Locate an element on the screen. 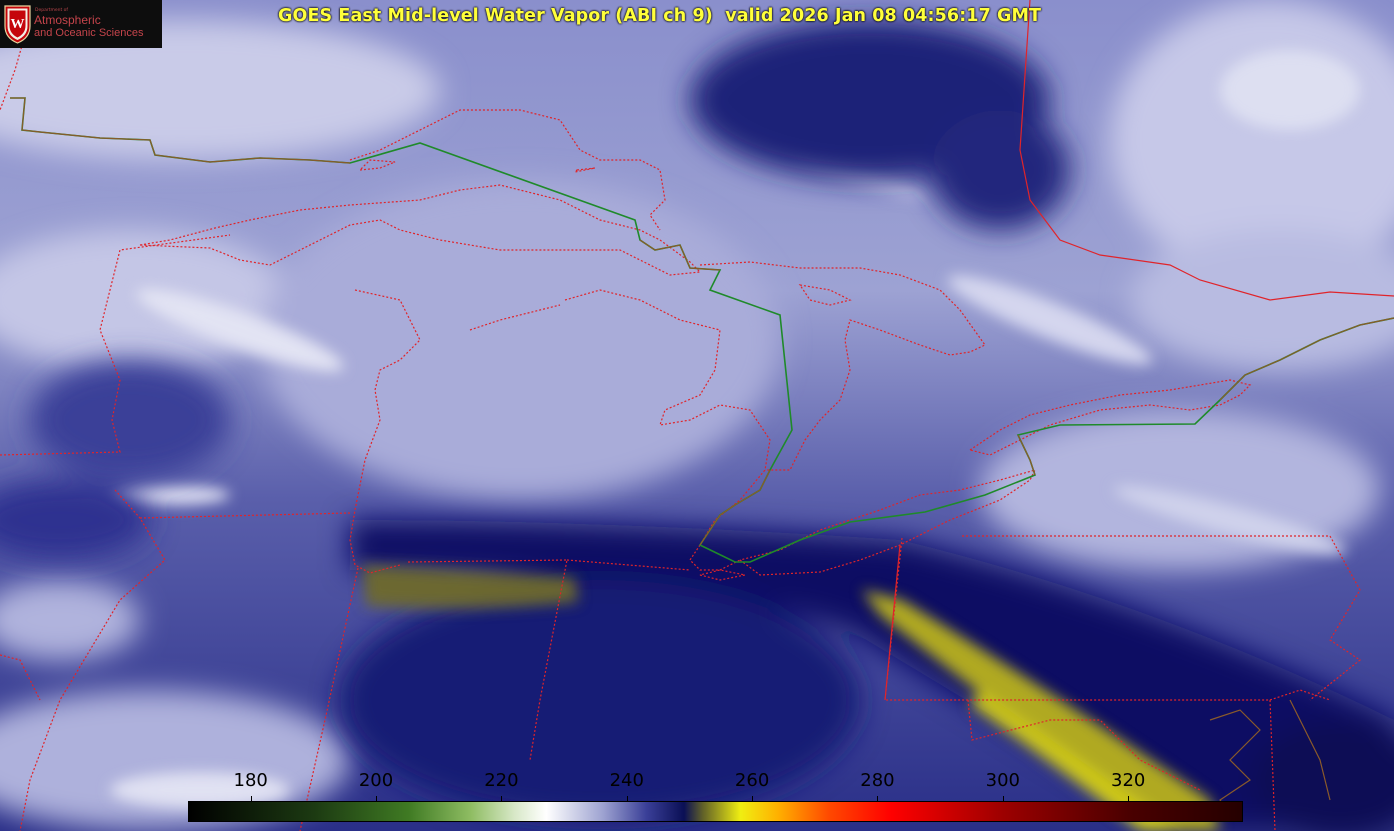 The image size is (1394, 831). colorbar-tick-label: 200 is located at coordinates (376, 780).